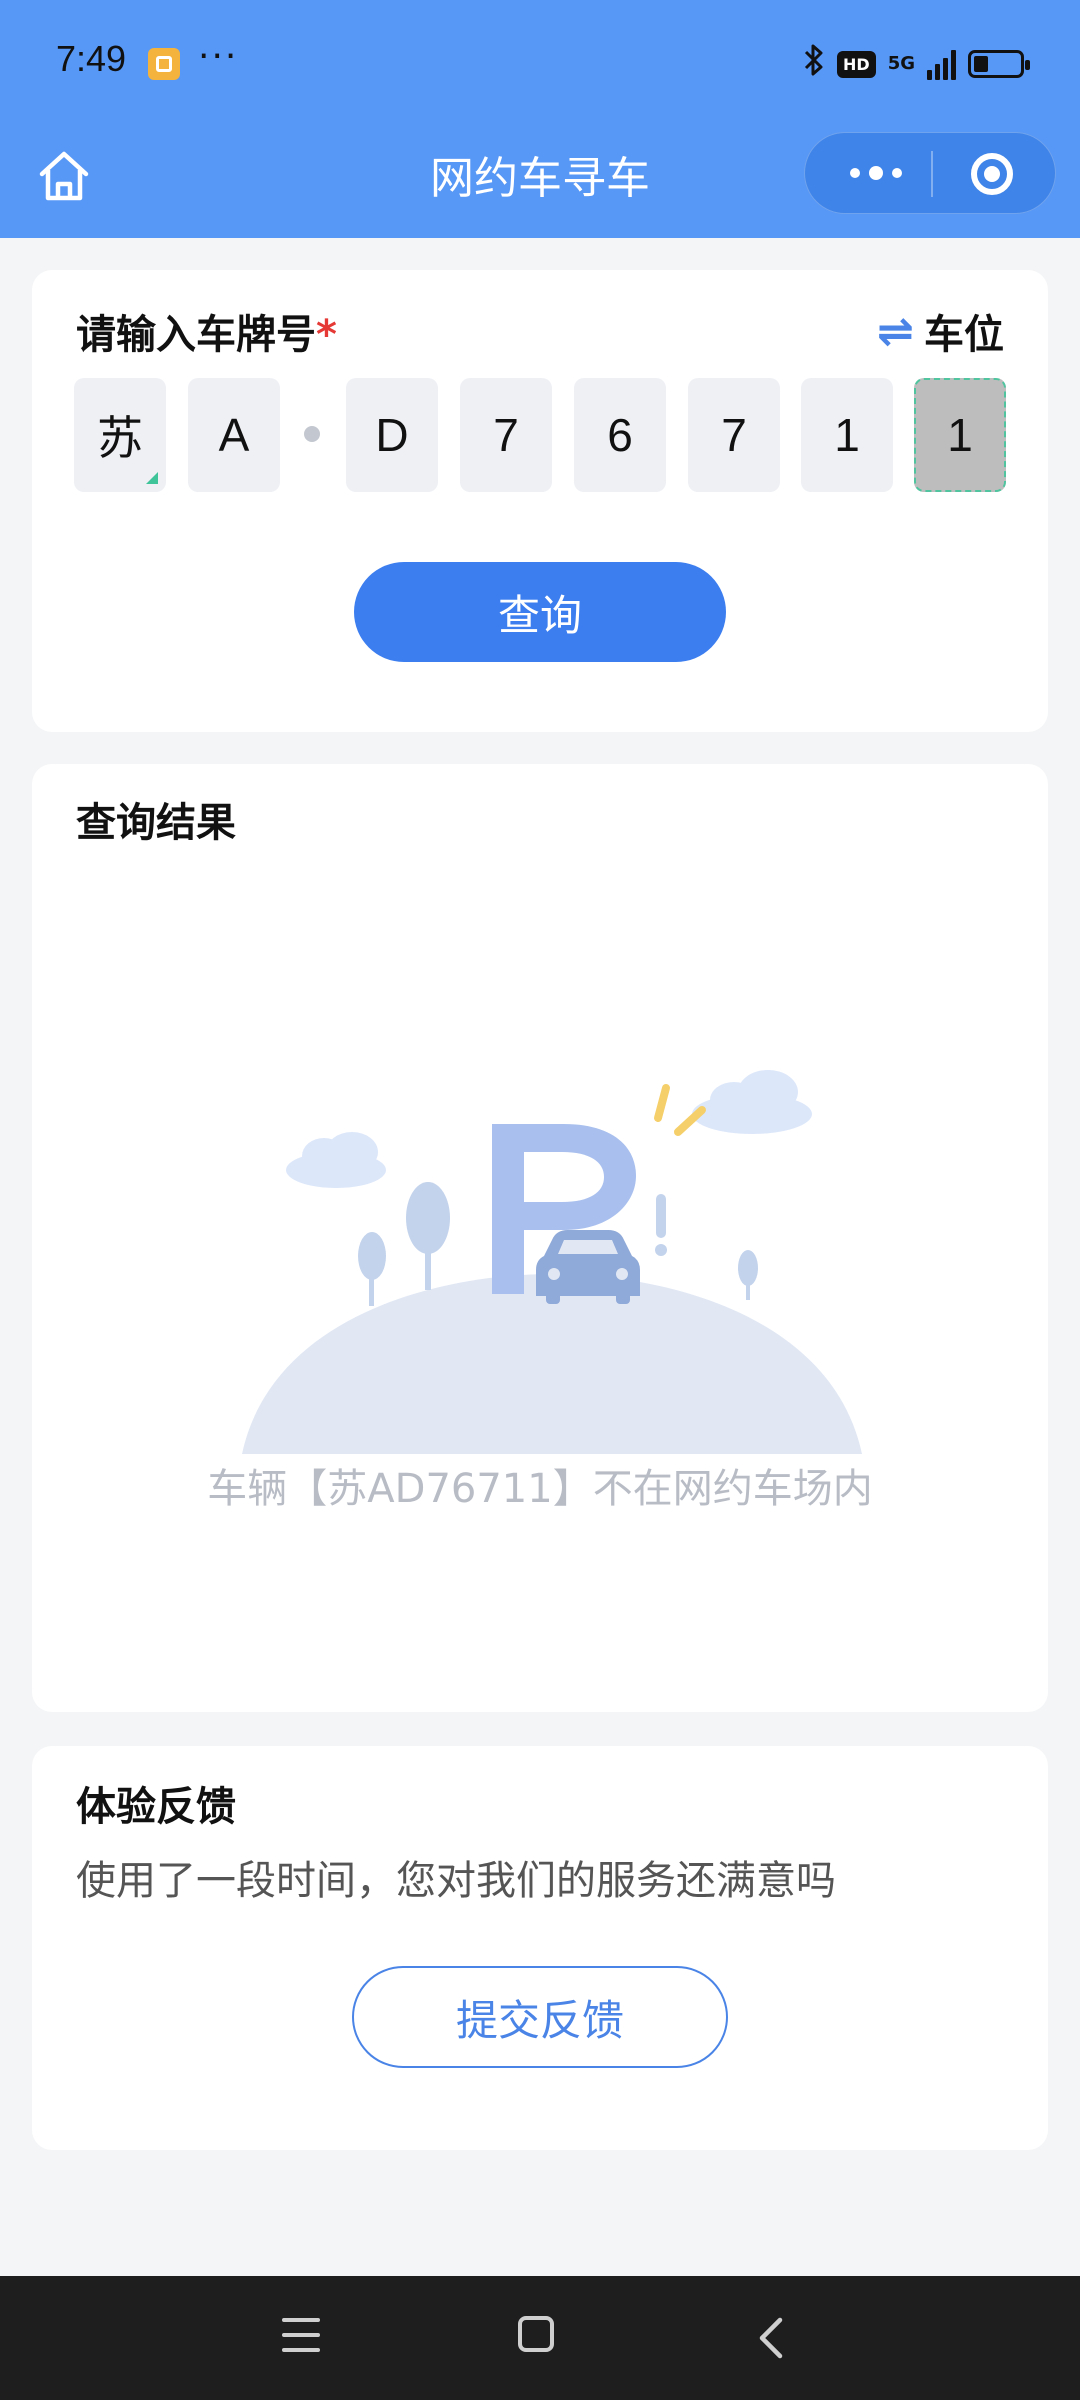 The image size is (1080, 2400). I want to click on plate-char-box: A, so click(234, 435).